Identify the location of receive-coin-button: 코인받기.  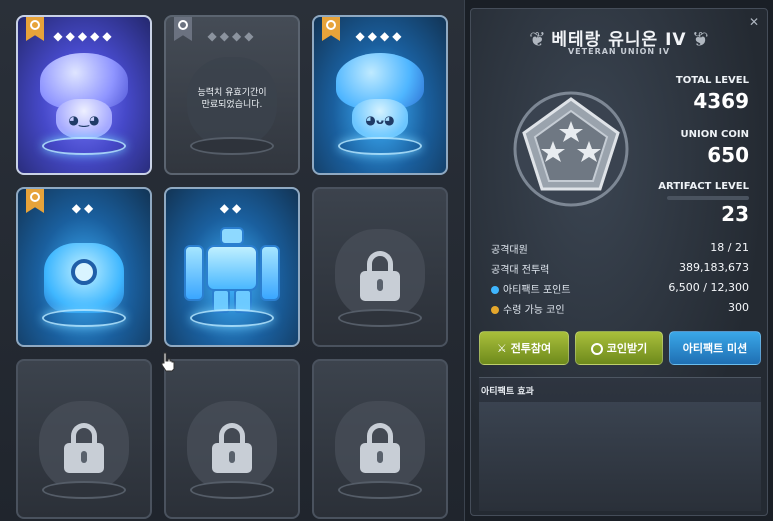
(619, 348).